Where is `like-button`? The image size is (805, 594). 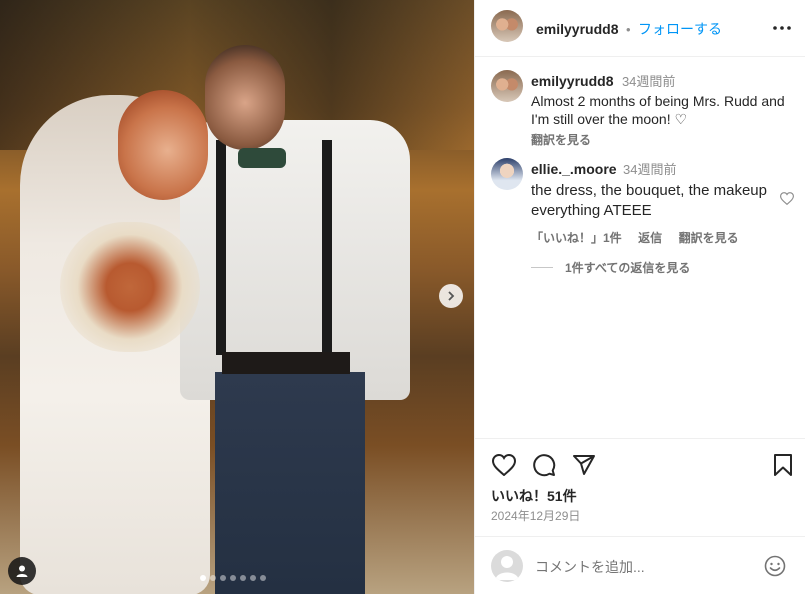
like-button is located at coordinates (504, 465).